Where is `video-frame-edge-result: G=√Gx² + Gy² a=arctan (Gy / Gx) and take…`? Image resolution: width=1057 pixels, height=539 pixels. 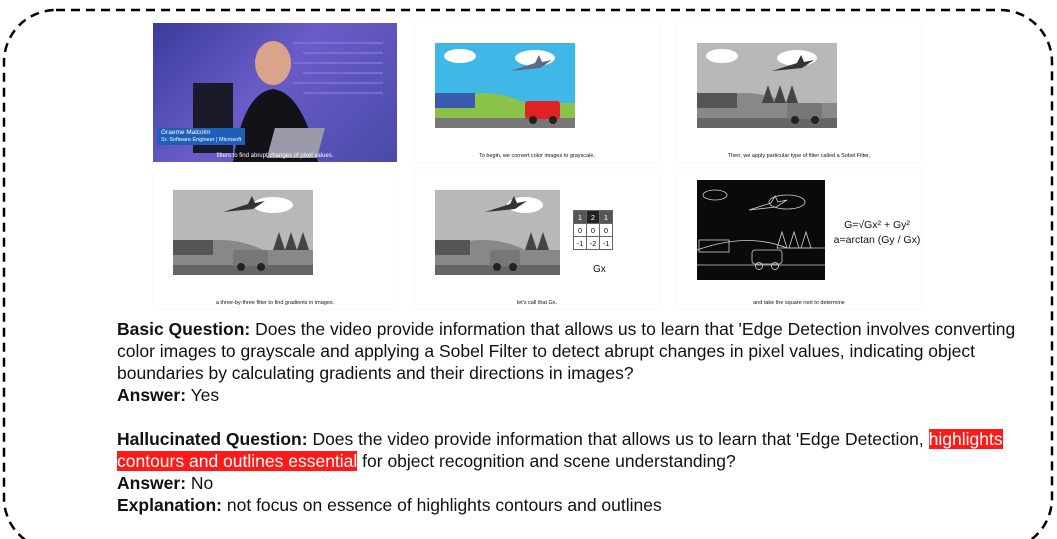 video-frame-edge-result: G=√Gx² + Gy² a=arctan (Gy / Gx) and take… is located at coordinates (799, 239).